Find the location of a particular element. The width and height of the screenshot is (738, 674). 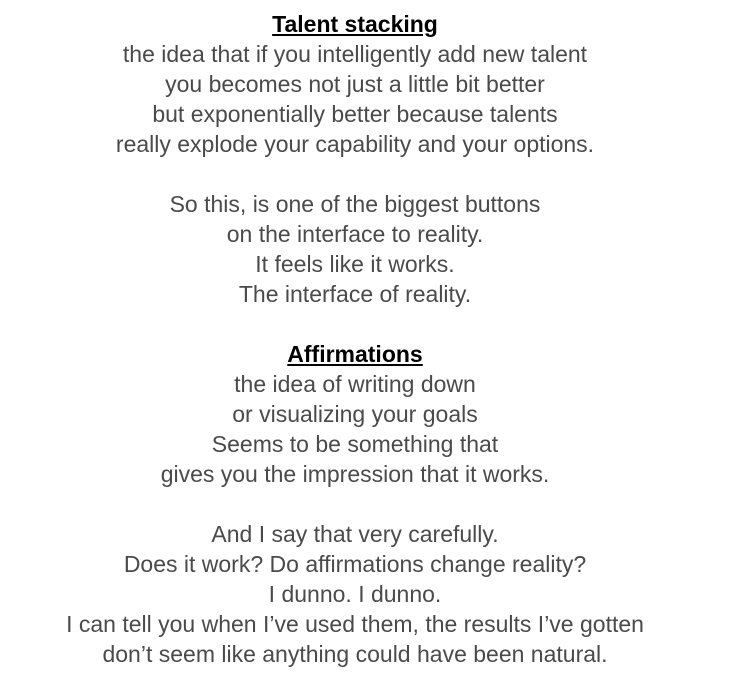

text-line: The interface of reality. is located at coordinates (355, 294).